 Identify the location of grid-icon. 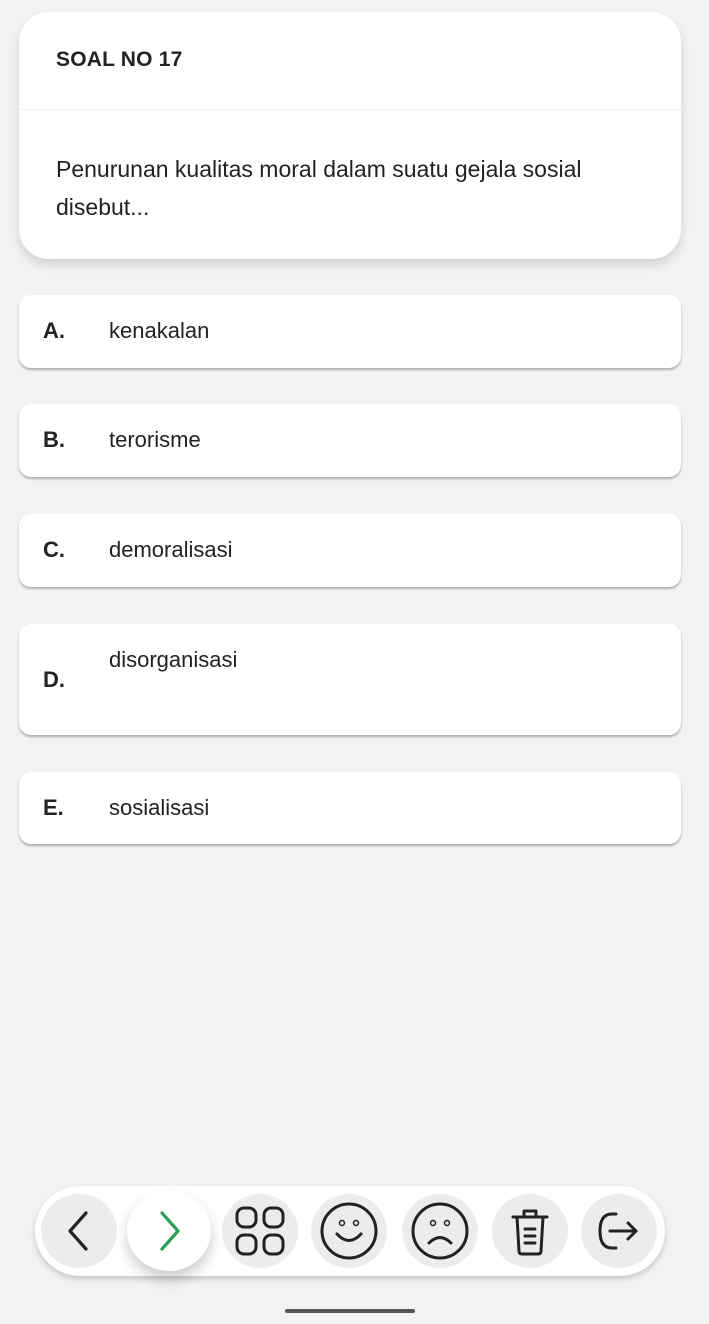
(260, 1231).